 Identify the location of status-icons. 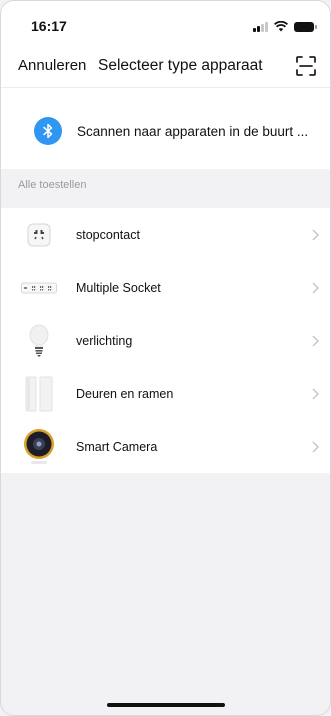
(285, 26).